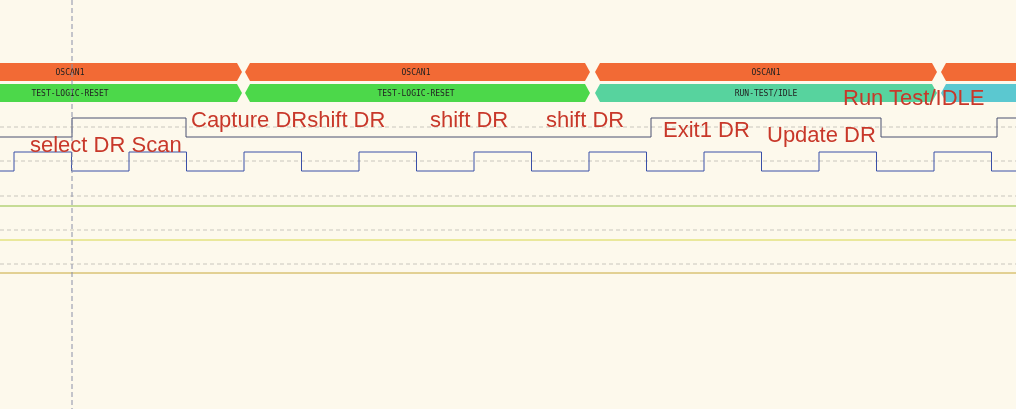  Describe the element at coordinates (706, 130) in the screenshot. I see `annotation-text: Exit1 DR` at that location.